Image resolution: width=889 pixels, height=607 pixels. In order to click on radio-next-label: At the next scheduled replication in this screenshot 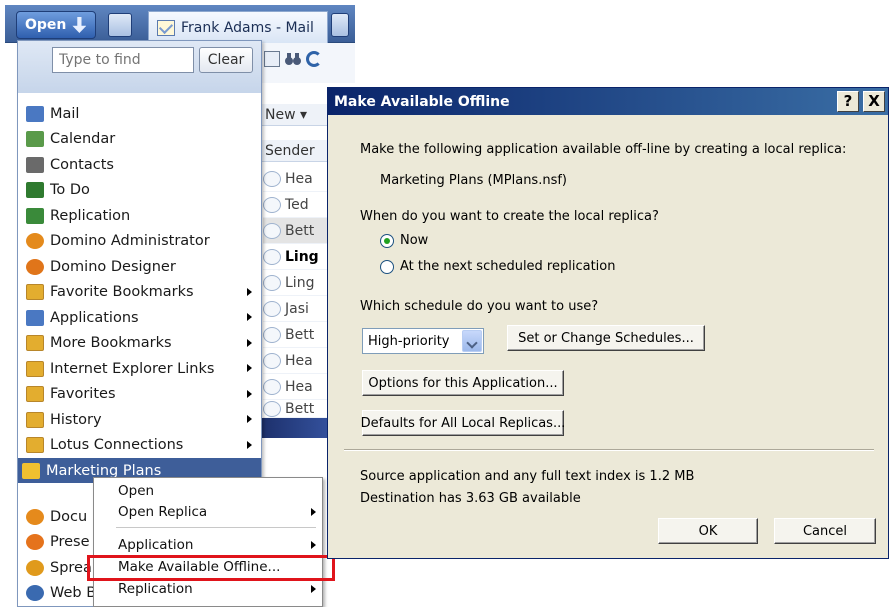, I will do `click(508, 266)`.